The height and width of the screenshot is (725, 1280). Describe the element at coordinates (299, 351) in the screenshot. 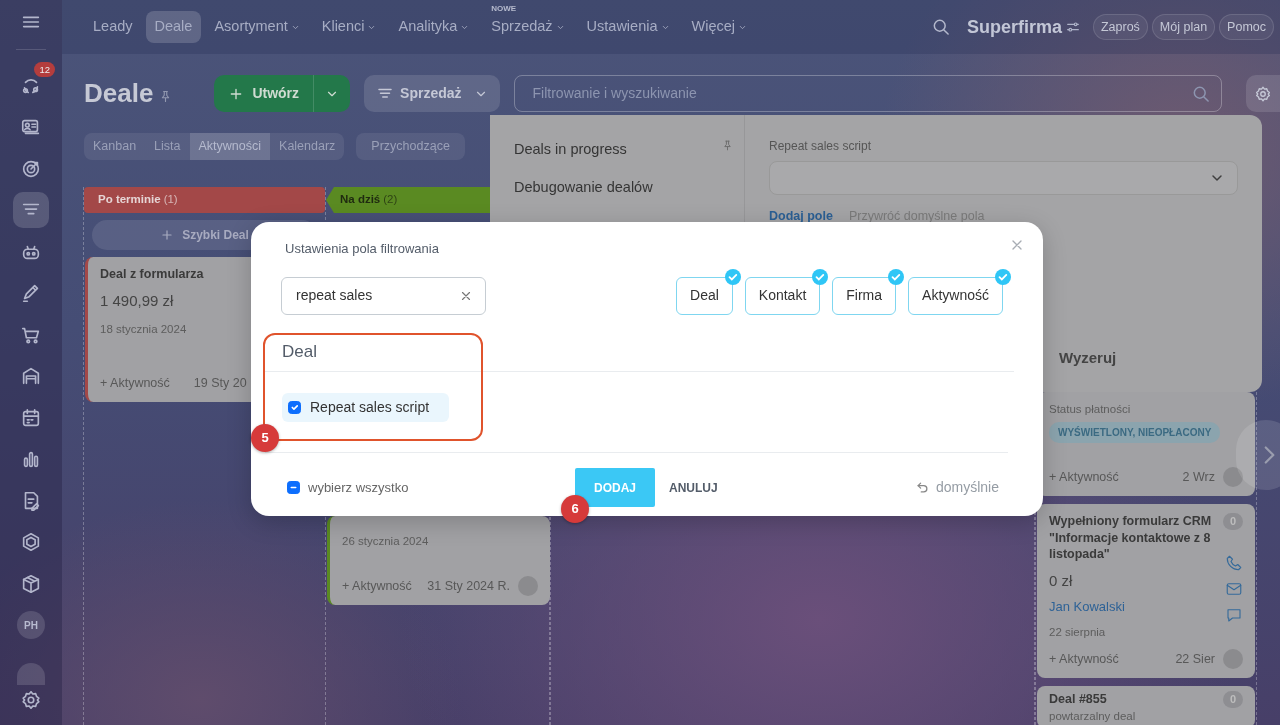

I see `section-title: Deal` at that location.